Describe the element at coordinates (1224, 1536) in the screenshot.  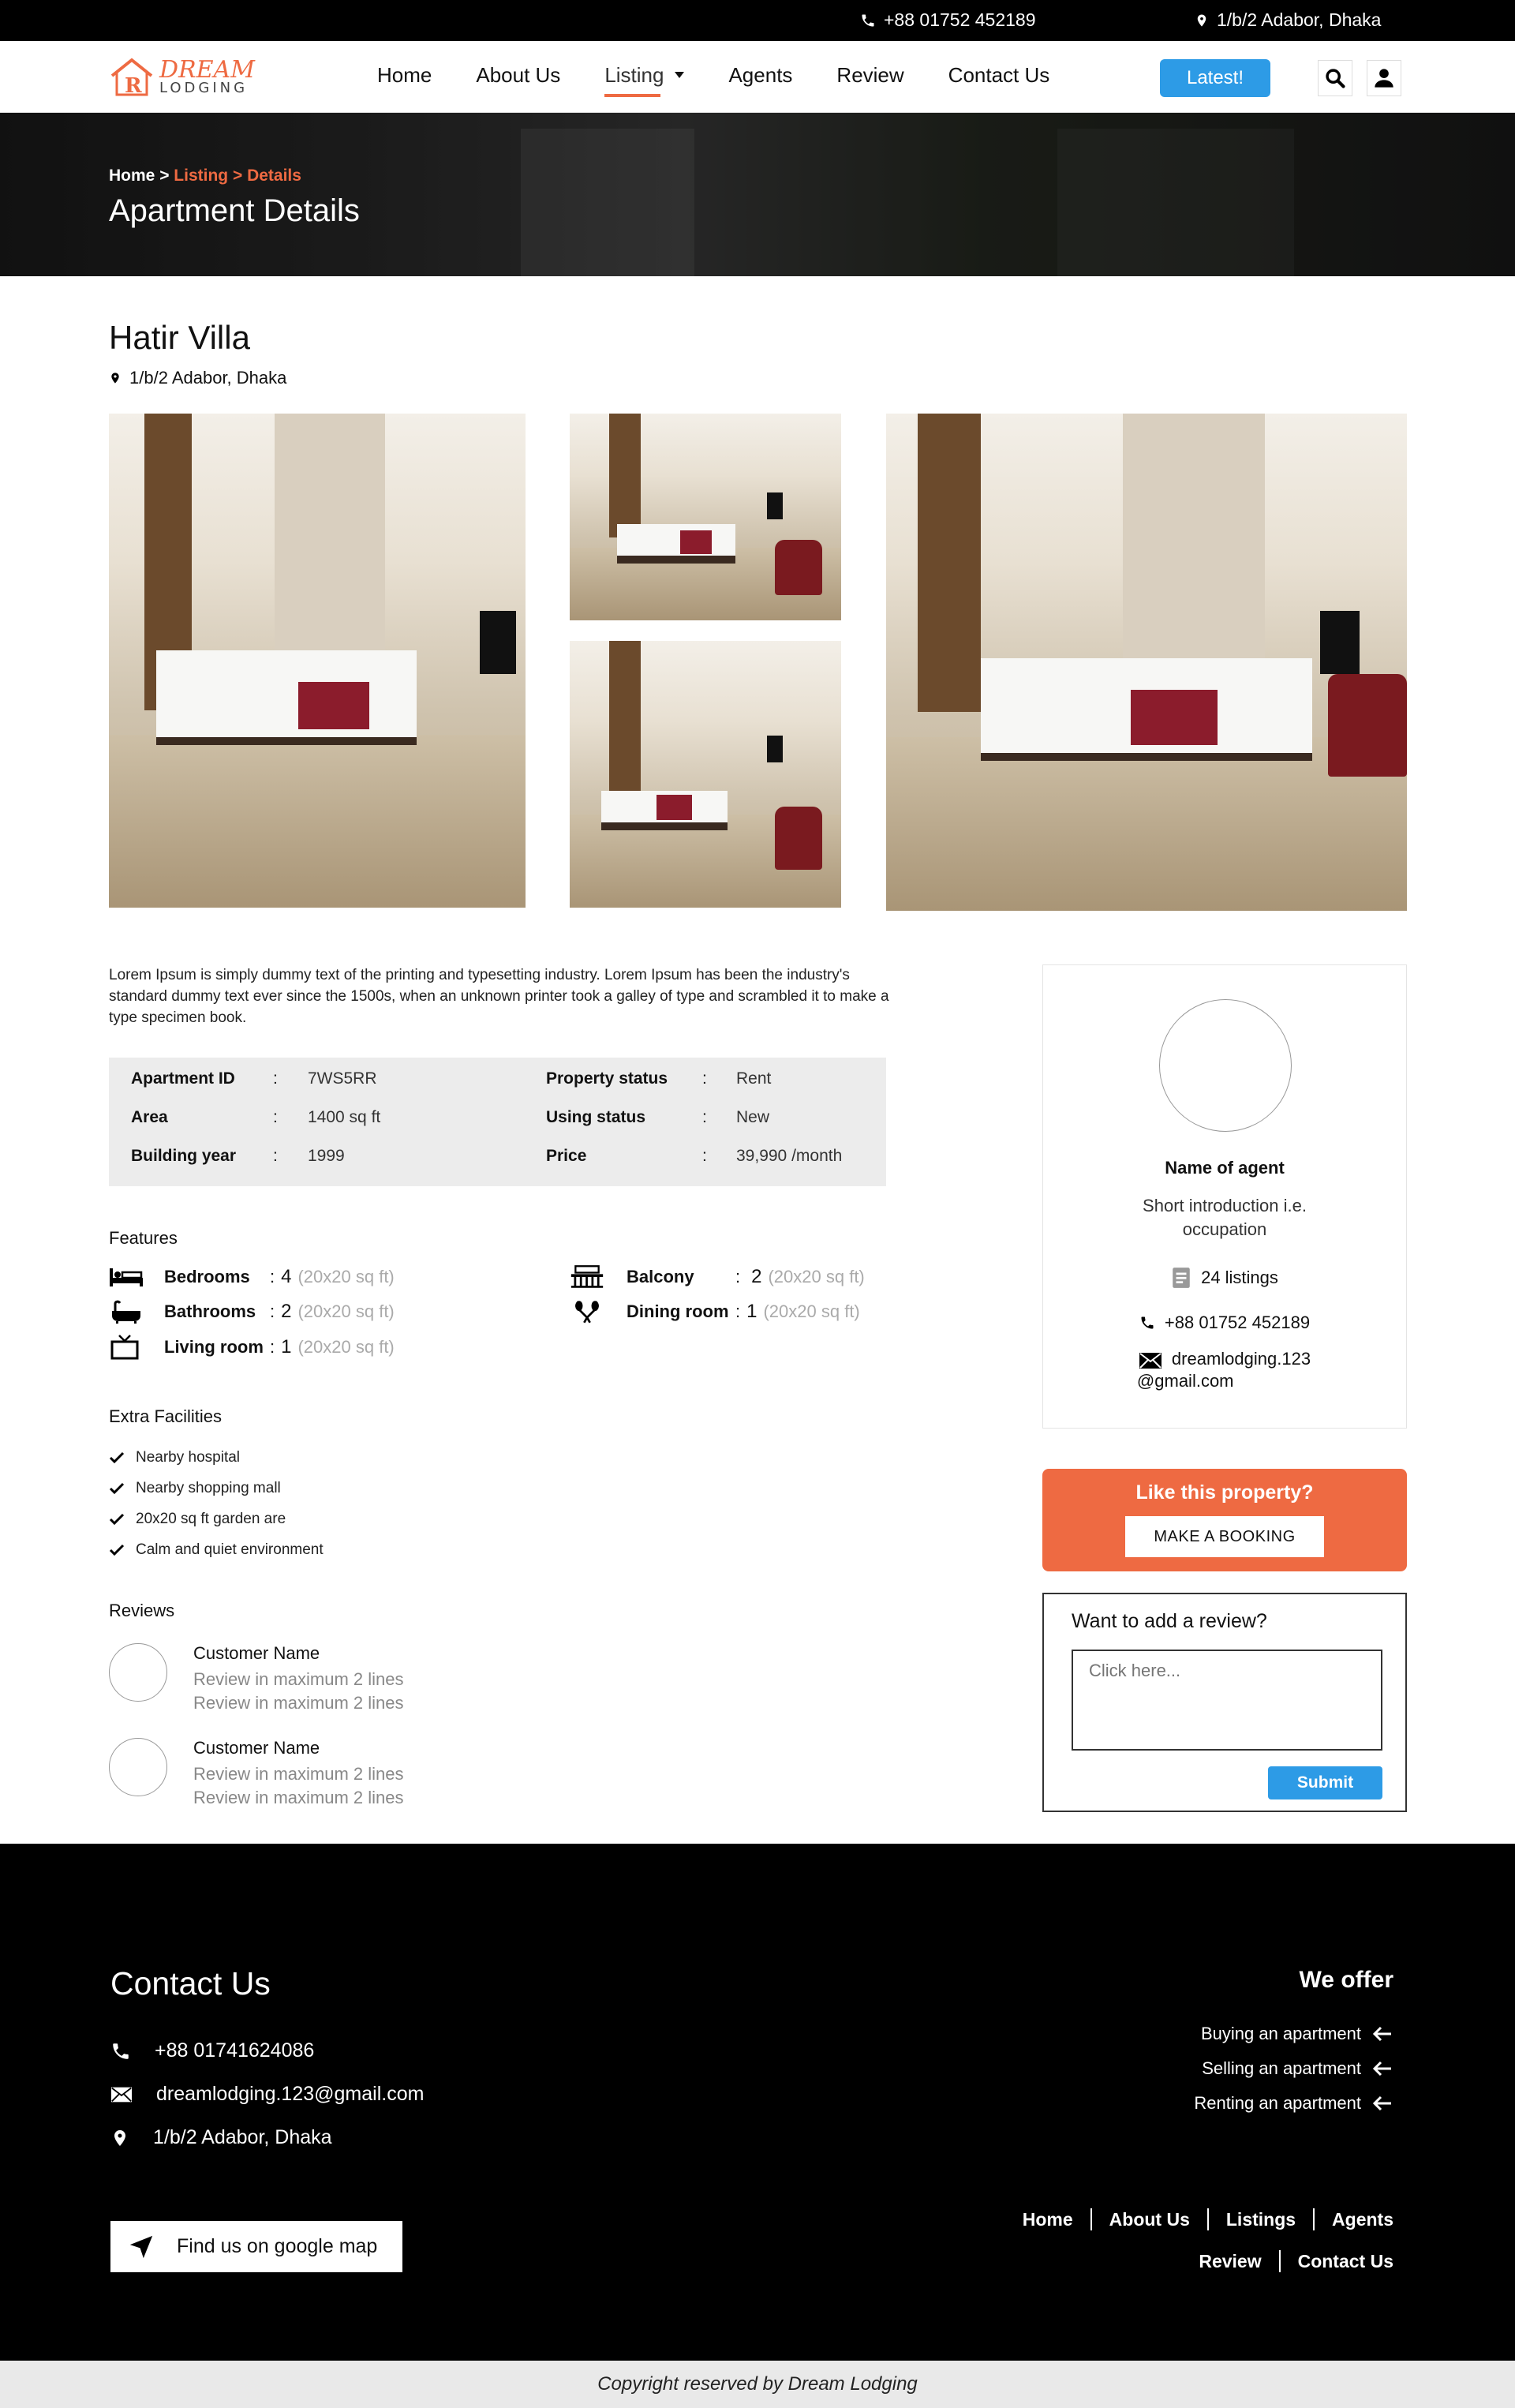
I see `make-booking-button: MAKE A BOOKING` at that location.